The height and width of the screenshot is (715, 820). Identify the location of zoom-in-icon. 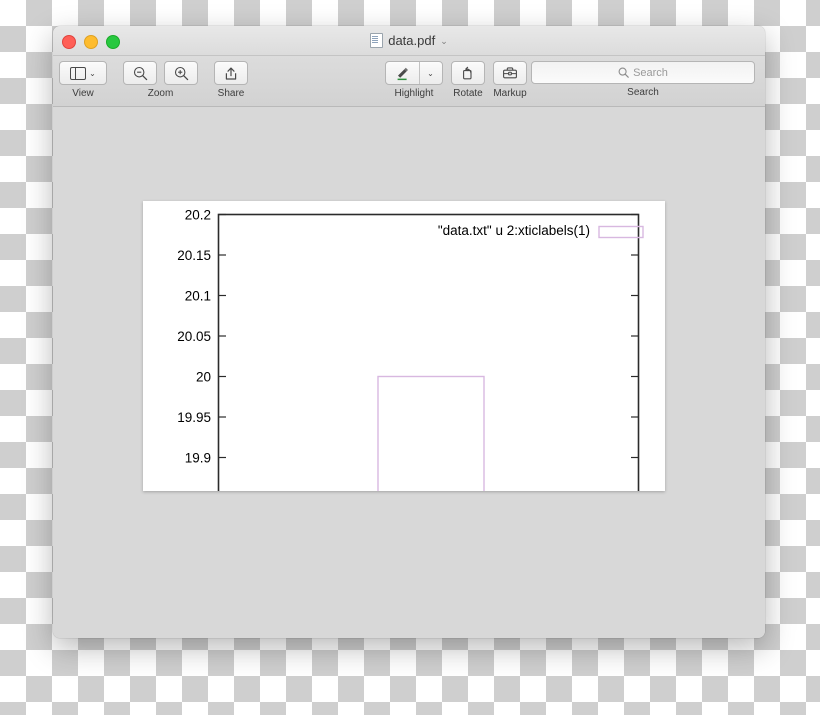
(181, 73).